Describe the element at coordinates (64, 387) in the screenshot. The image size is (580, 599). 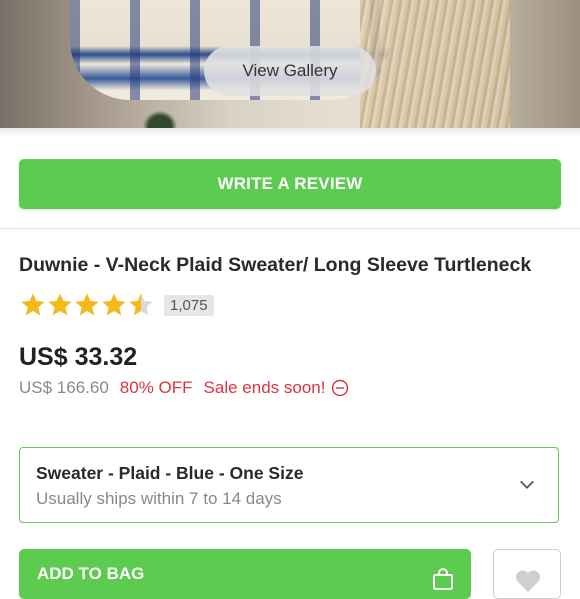
I see `original-price: US$ 166.60` at that location.